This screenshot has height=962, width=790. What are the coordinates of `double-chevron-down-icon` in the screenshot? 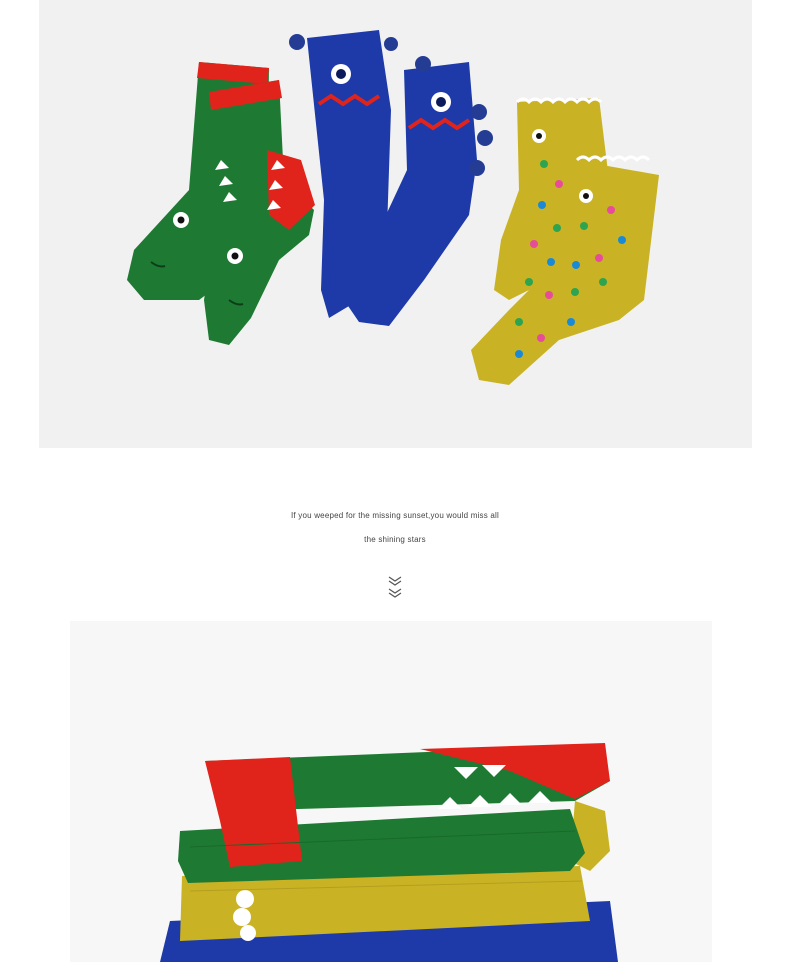 It's located at (395, 586).